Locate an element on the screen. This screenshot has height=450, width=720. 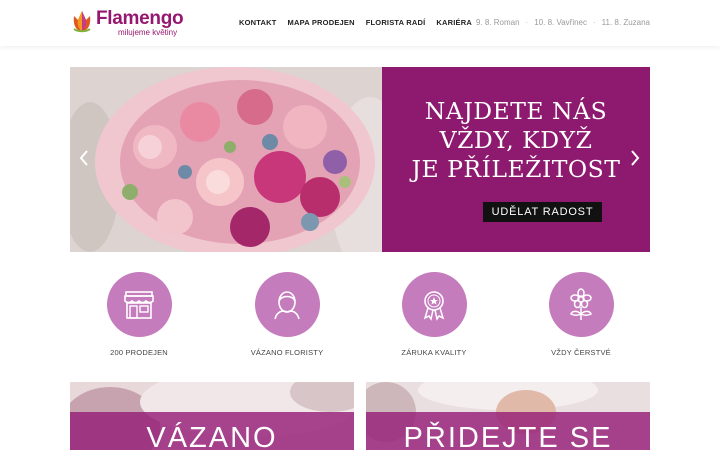
feature-label: 200 PRODEJEN is located at coordinates (139, 352).